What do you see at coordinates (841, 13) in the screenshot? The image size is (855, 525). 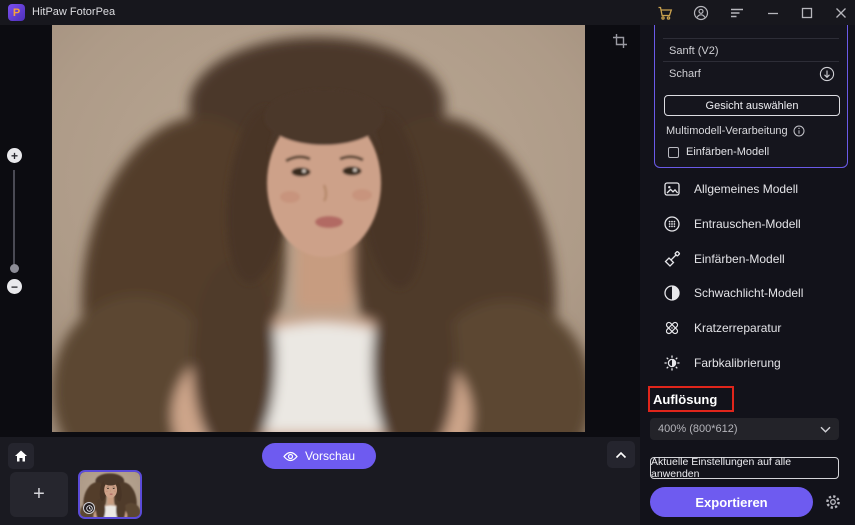 I see `close-icon` at bounding box center [841, 13].